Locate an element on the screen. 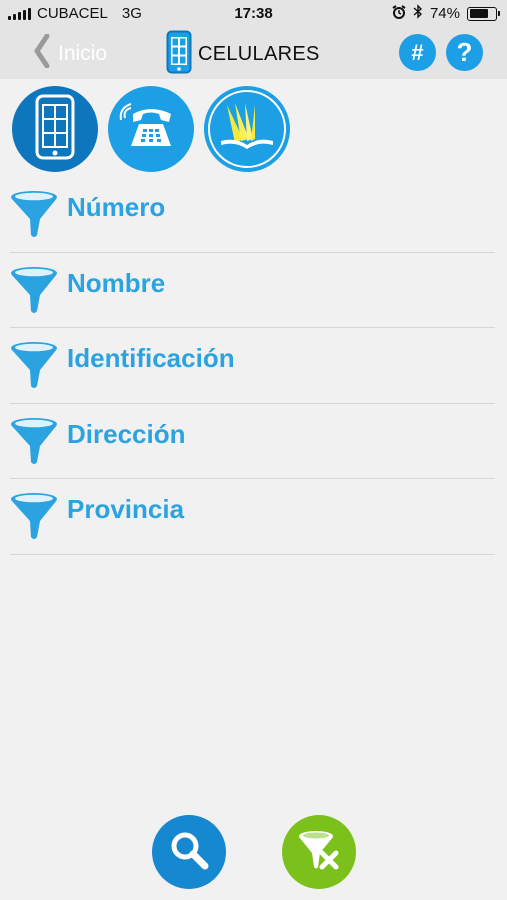 This screenshot has height=900, width=507. battery-icon is located at coordinates (483, 13).